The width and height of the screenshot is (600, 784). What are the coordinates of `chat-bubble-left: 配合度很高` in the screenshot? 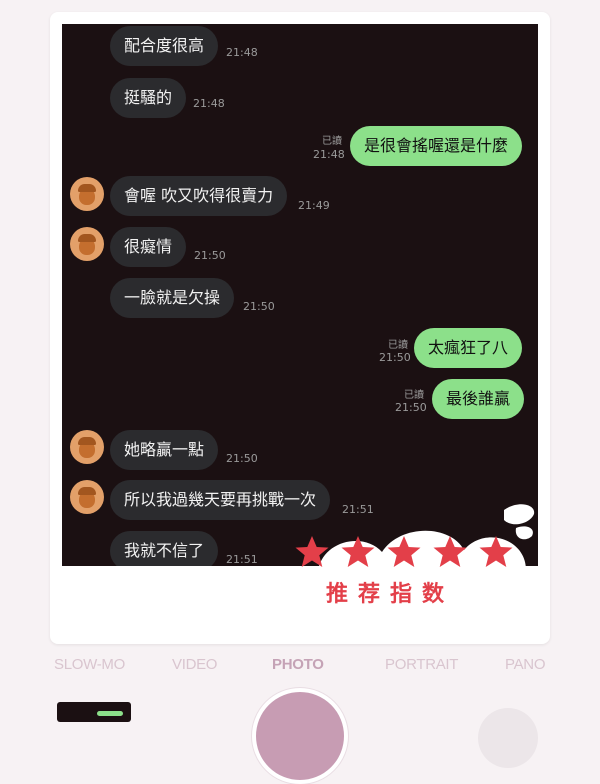 It's located at (164, 46).